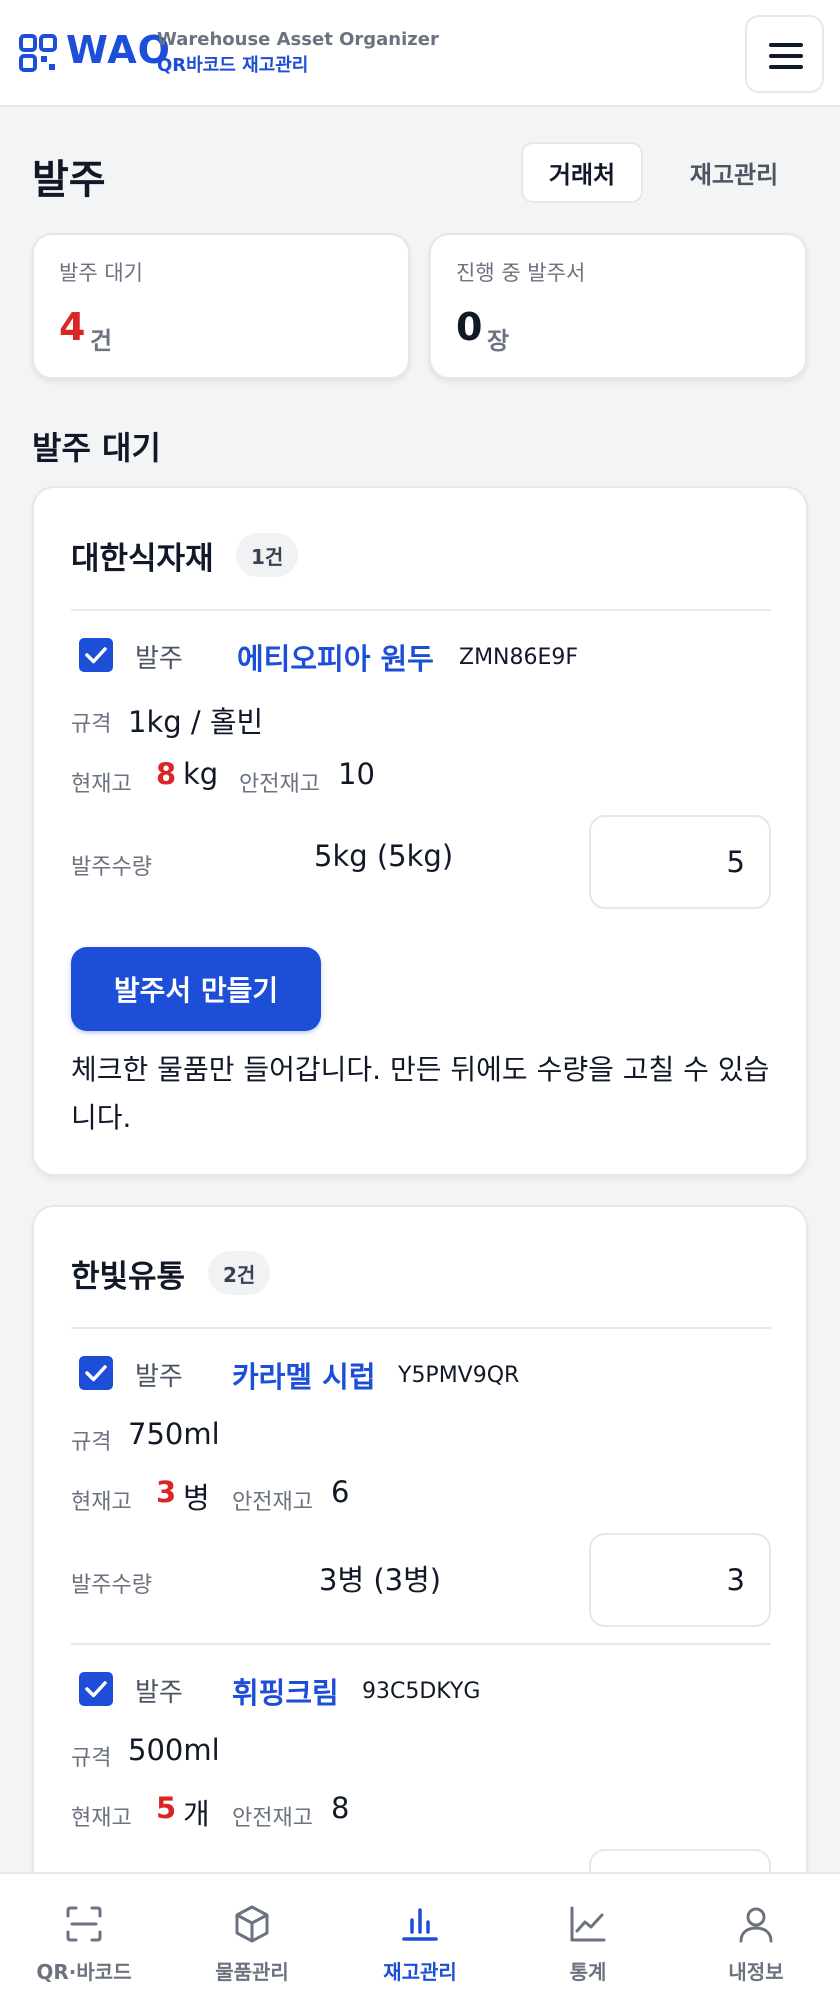 The width and height of the screenshot is (840, 2000). What do you see at coordinates (174, 1750) in the screenshot?
I see `spec-value: 500ml` at bounding box center [174, 1750].